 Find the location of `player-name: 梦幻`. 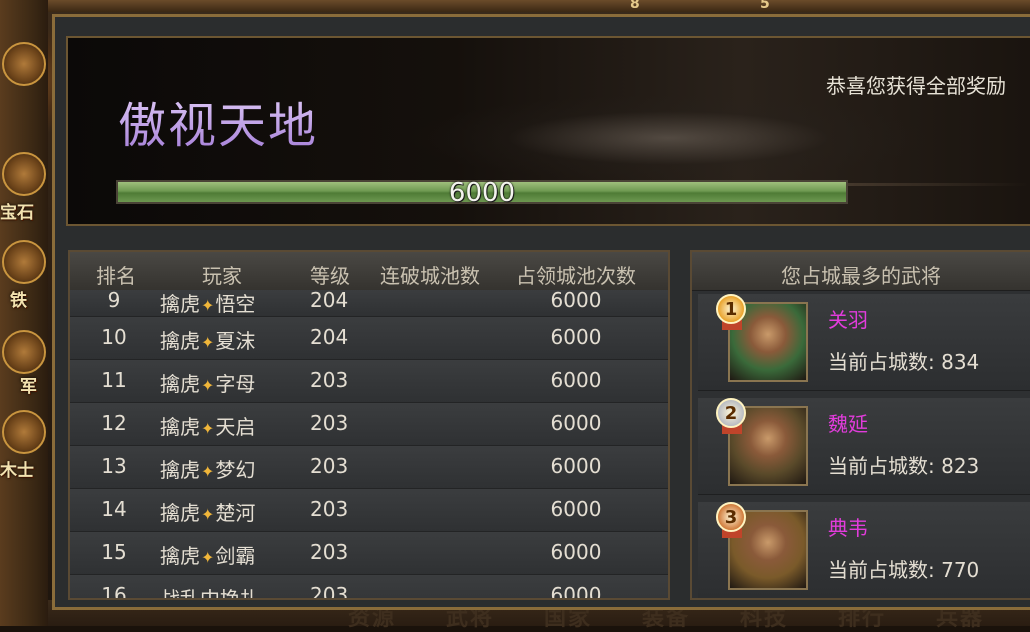

player-name: 梦幻 is located at coordinates (235, 470).